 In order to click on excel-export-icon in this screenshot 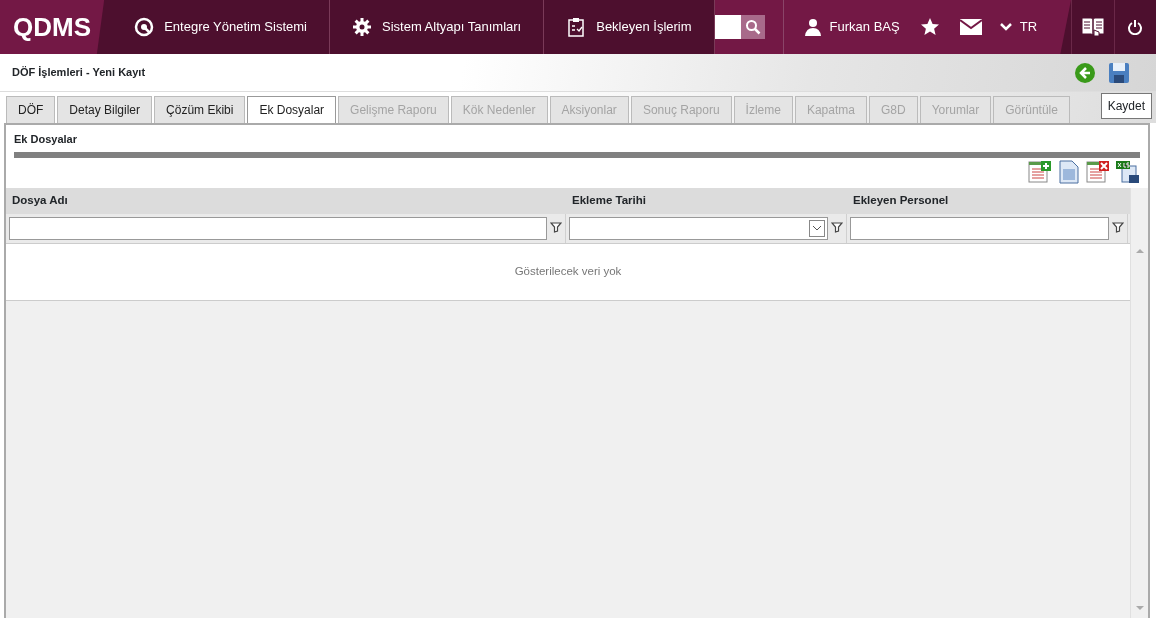, I will do `click(1128, 171)`.